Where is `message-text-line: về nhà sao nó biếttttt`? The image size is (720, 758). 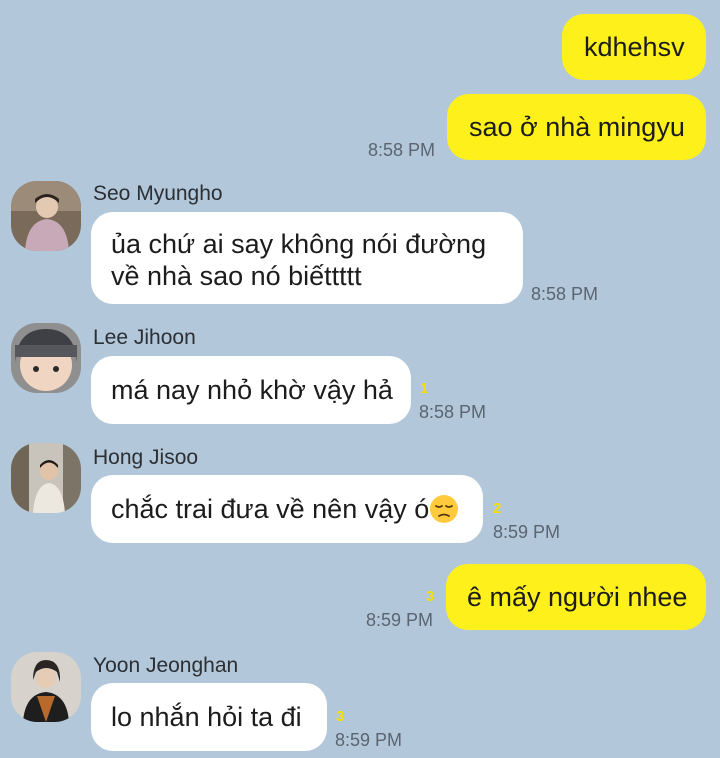
message-text-line: về nhà sao nó biếttttt is located at coordinates (236, 276).